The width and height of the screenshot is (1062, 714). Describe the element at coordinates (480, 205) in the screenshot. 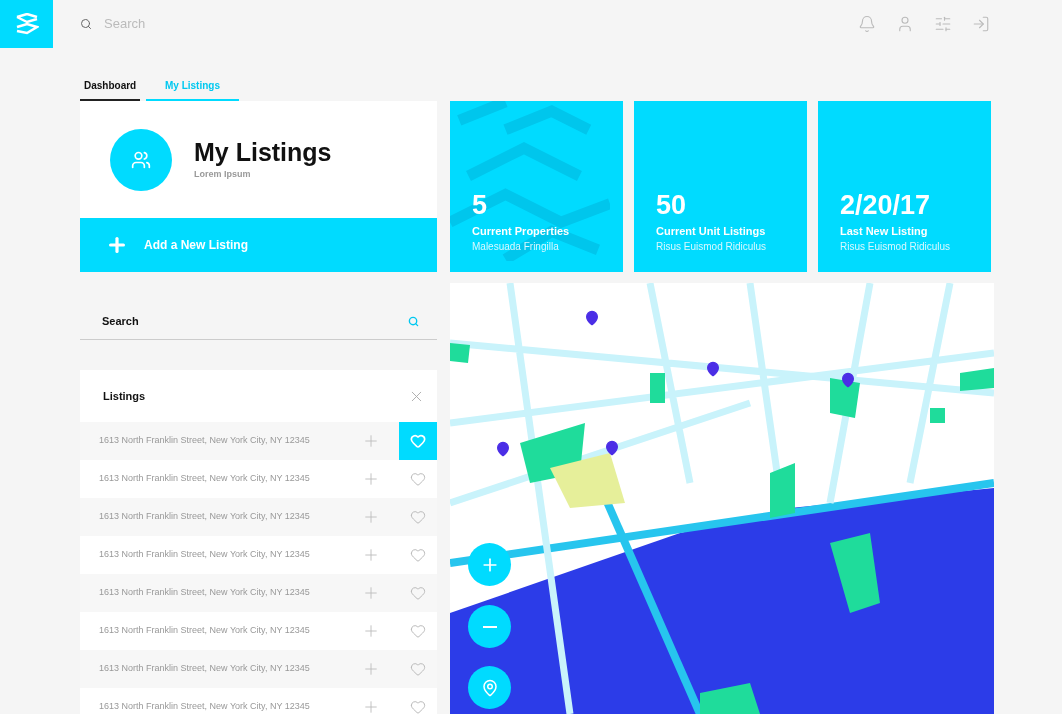

I see `stat-value: 5` at that location.